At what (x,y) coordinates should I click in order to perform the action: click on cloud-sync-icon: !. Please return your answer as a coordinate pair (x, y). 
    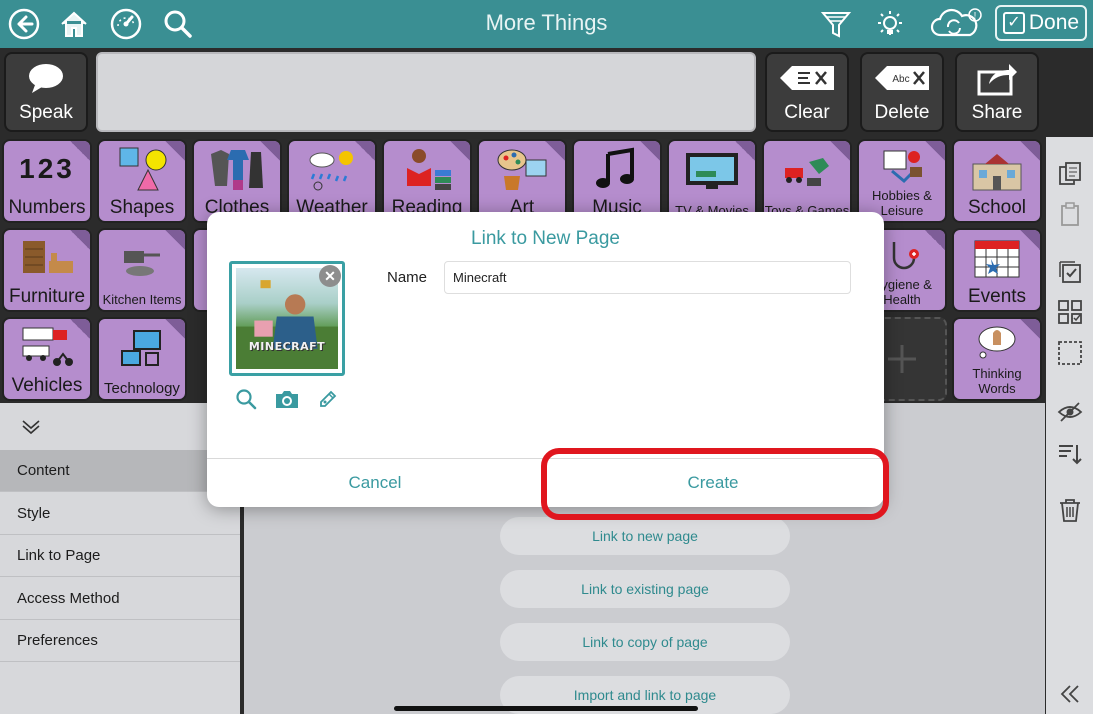
    Looking at the image, I should click on (956, 24).